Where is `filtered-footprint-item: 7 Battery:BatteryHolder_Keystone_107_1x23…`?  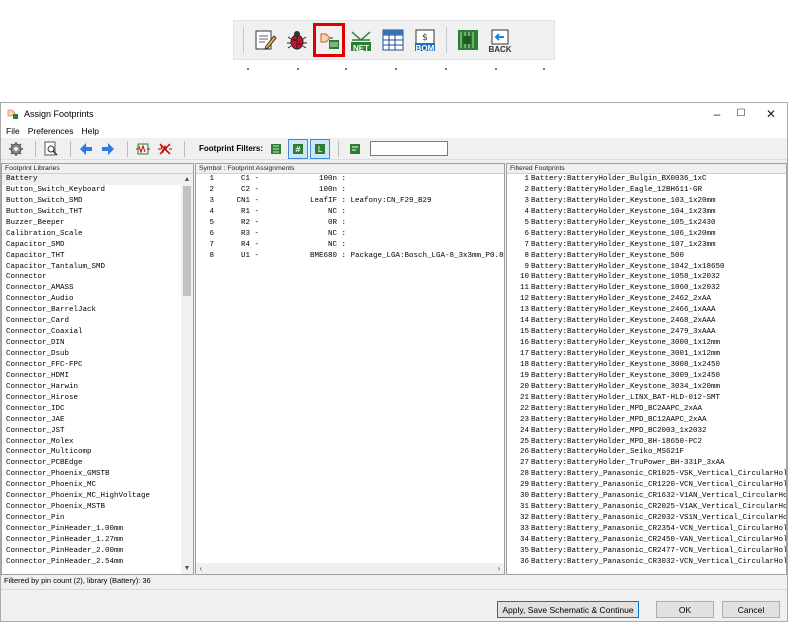 filtered-footprint-item: 7 Battery:BatteryHolder_Keystone_107_1x23… is located at coordinates (646, 245).